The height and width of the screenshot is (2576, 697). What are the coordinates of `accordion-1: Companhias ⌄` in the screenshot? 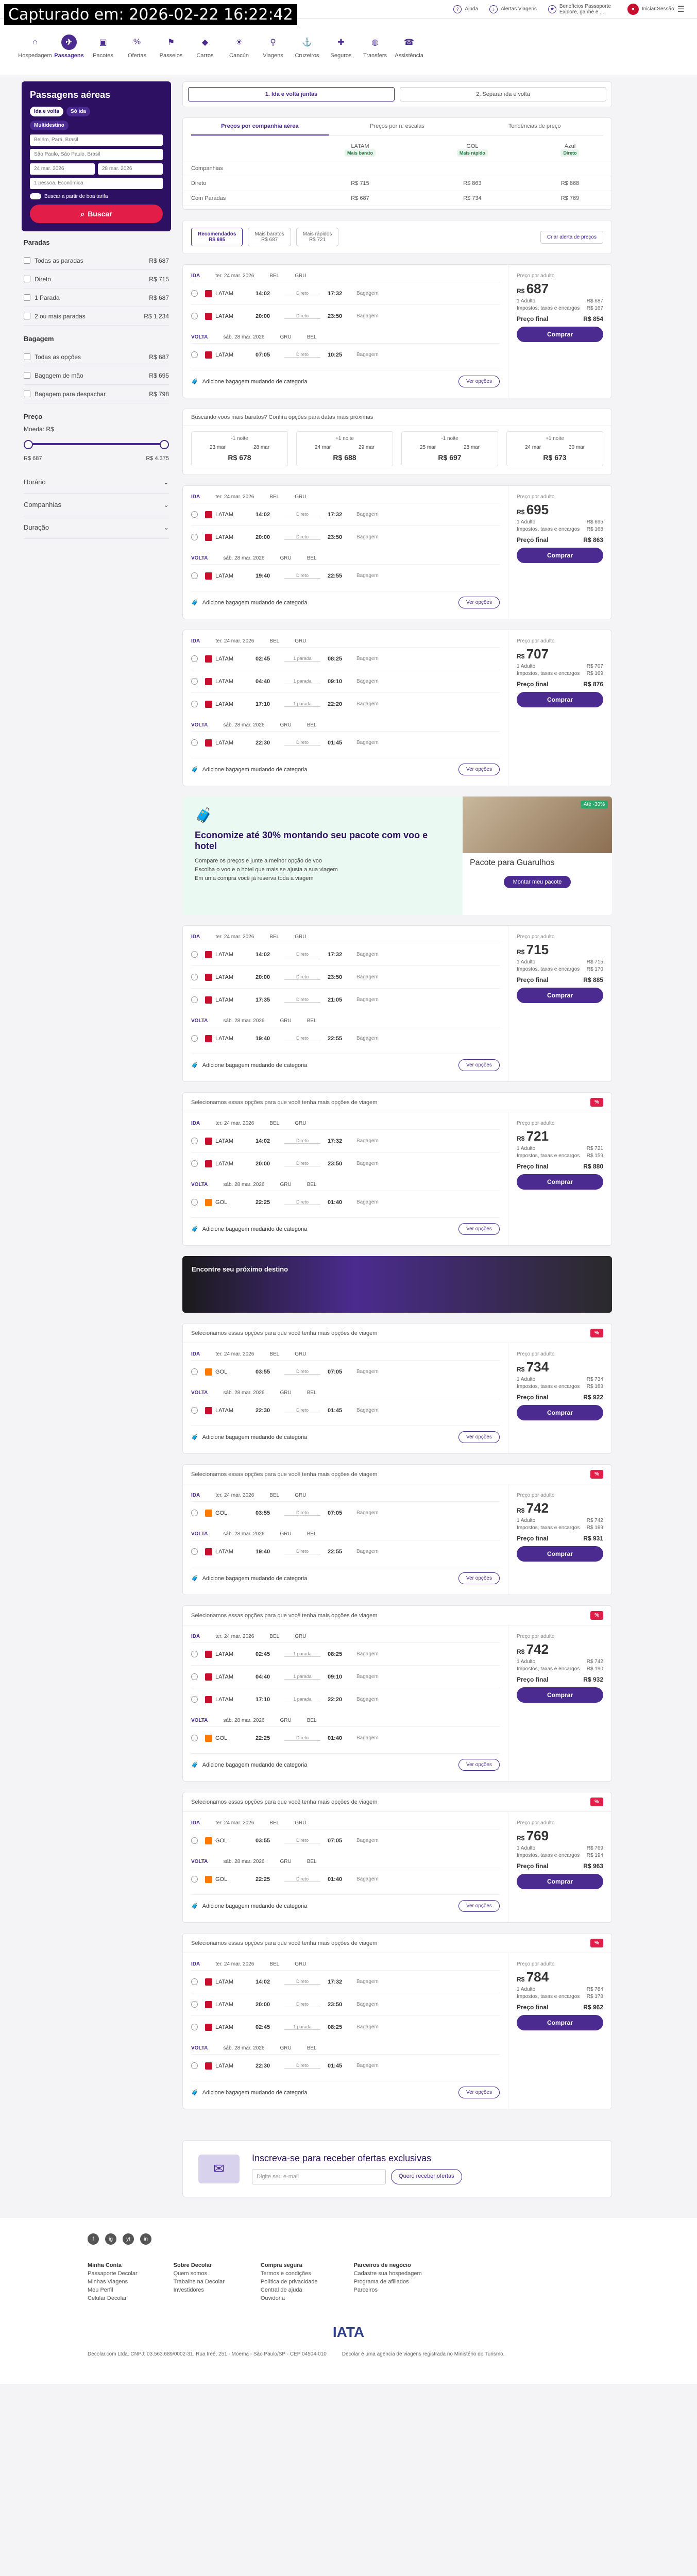 It's located at (96, 505).